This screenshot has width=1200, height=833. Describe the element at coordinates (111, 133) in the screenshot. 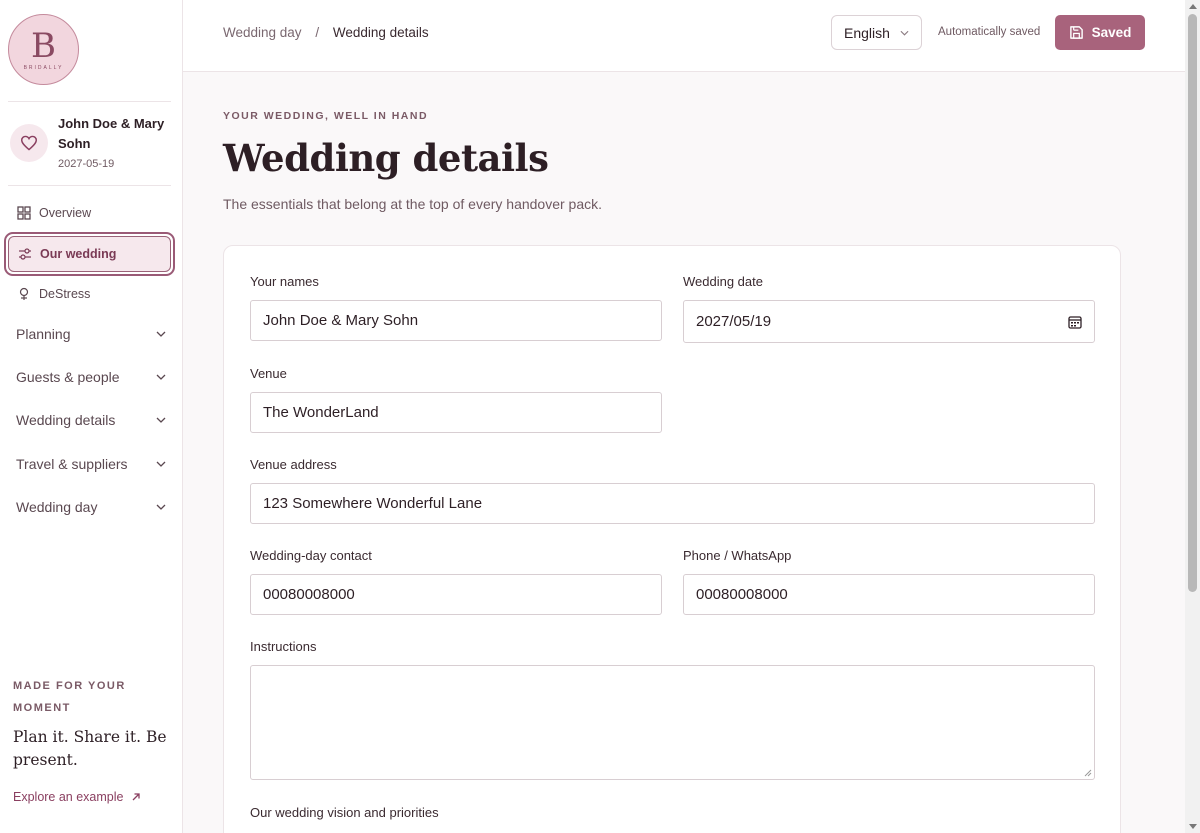

I see `couple-names: John Doe & Mary Sohn` at that location.